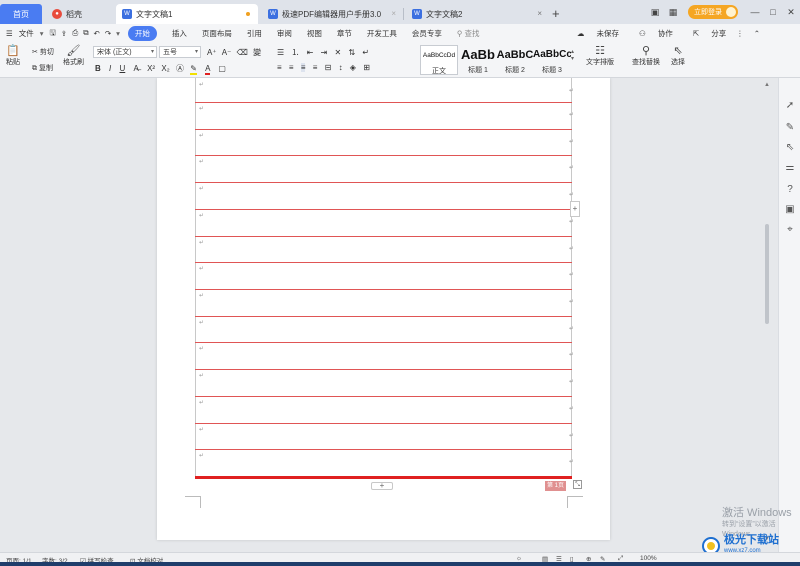 The height and width of the screenshot is (566, 800). I want to click on menu-view: 视图, so click(314, 33).